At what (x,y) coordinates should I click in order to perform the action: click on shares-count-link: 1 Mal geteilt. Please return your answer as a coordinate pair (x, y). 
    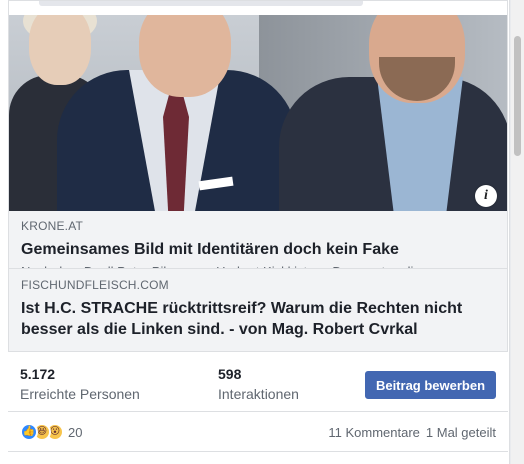
    Looking at the image, I should click on (461, 432).